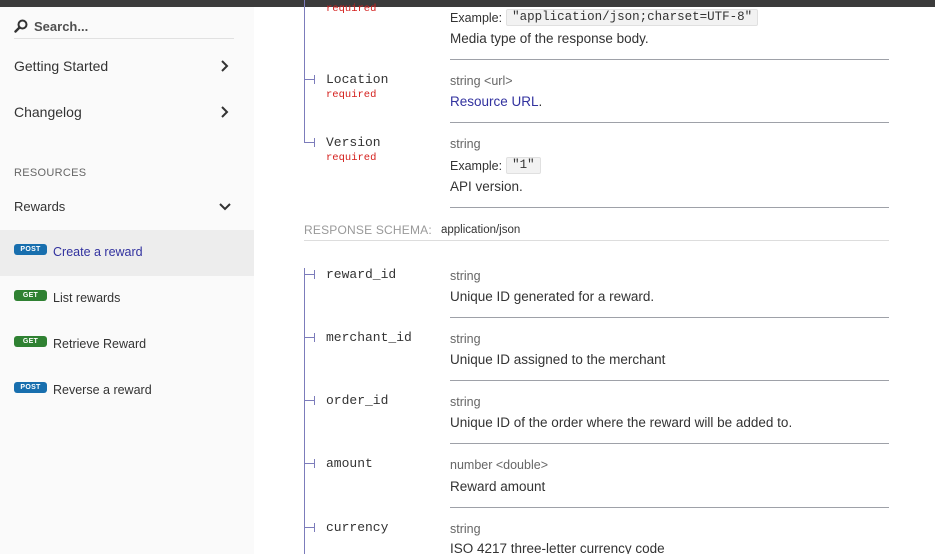 This screenshot has height=554, width=935. Describe the element at coordinates (632, 17) in the screenshot. I see `example-value: "application/json;charset=UTF-8"` at that location.